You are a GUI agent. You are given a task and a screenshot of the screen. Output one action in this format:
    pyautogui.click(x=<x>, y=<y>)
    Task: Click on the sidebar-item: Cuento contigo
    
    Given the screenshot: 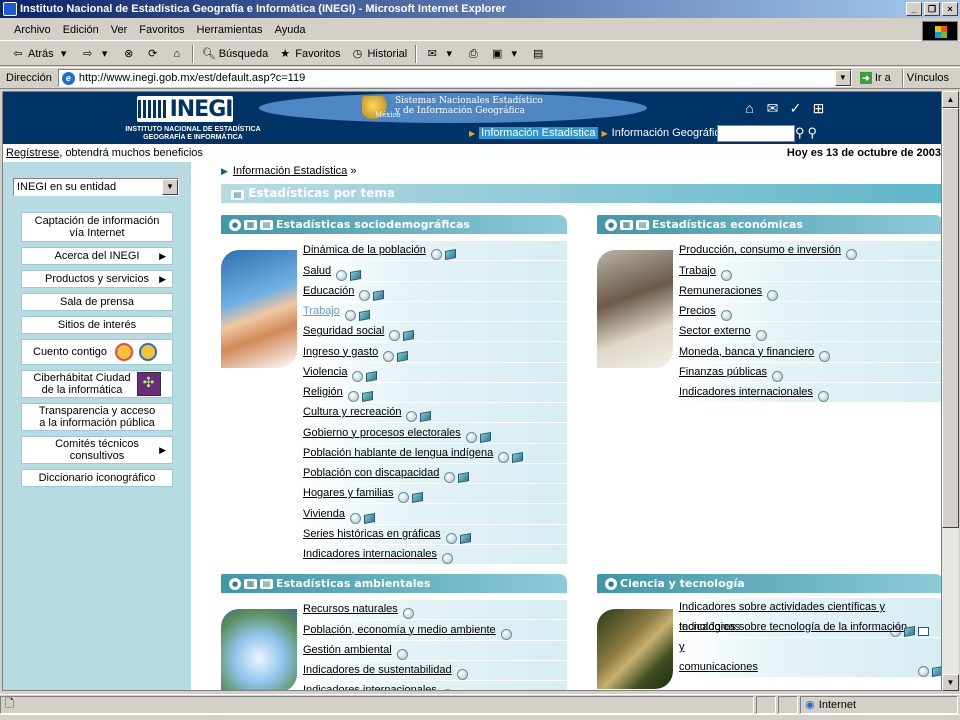 What is the action you would take?
    pyautogui.click(x=97, y=352)
    